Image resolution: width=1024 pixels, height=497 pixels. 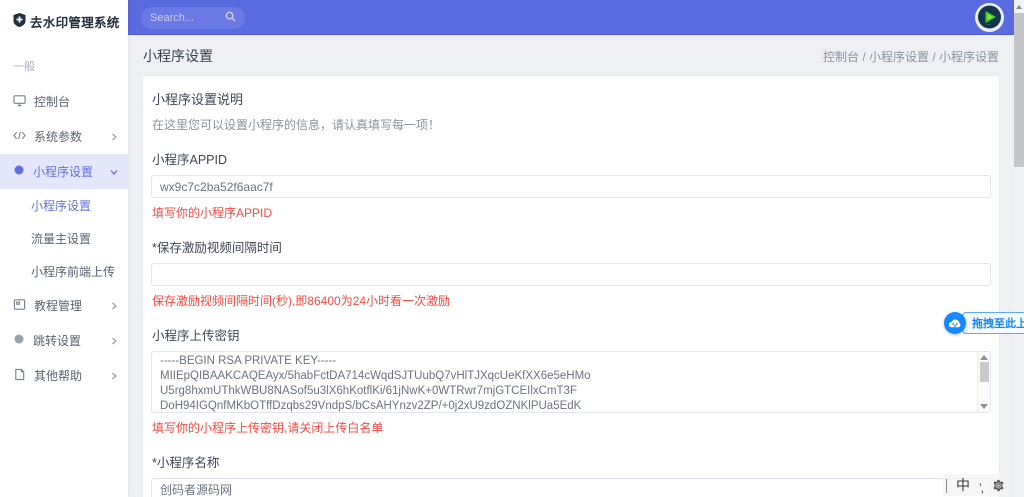 I want to click on scroll-down-icon, so click(x=984, y=406).